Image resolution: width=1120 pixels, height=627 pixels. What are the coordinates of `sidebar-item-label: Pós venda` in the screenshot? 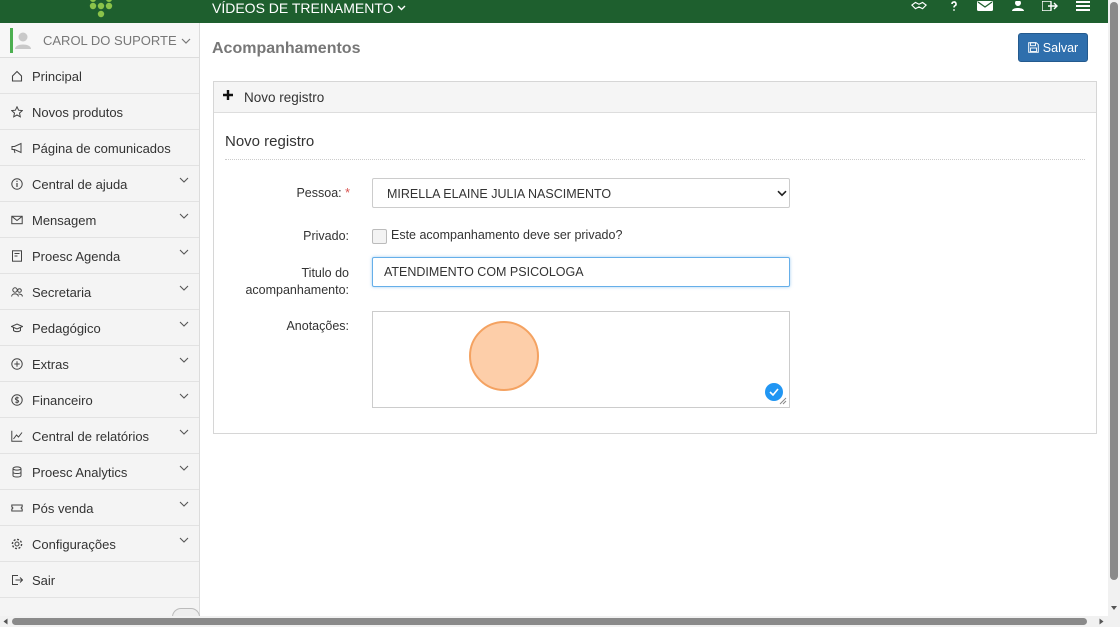 It's located at (63, 508).